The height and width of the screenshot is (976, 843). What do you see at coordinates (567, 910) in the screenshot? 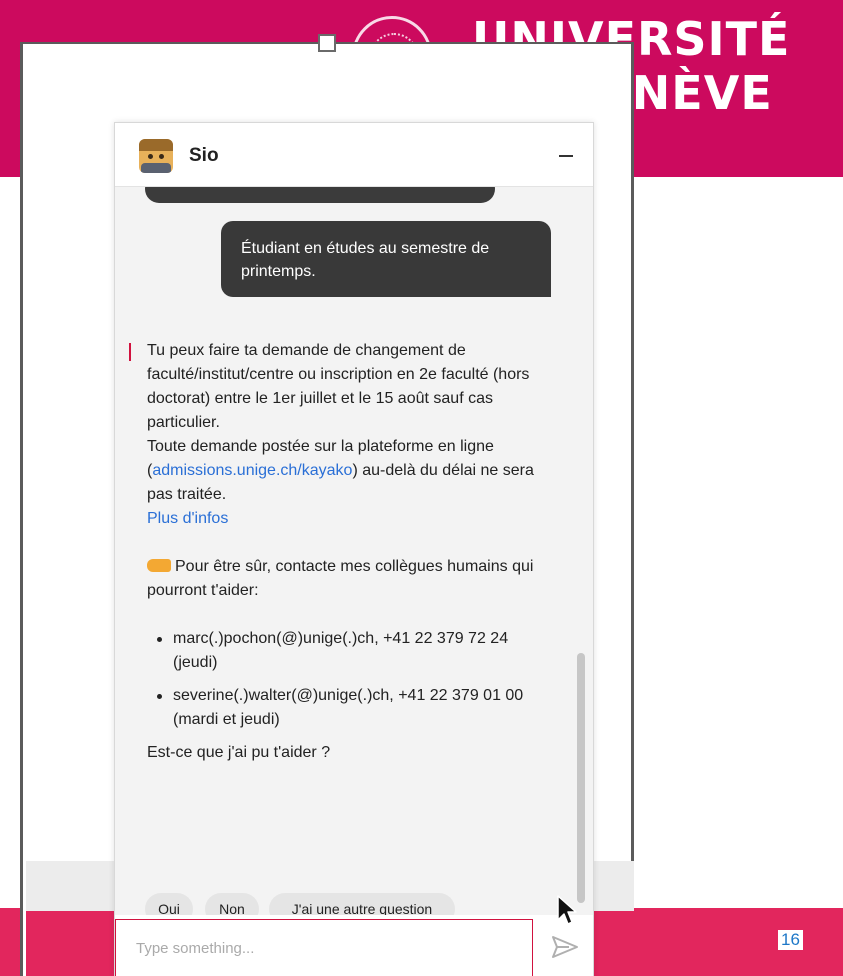
I see `mouse-cursor-icon` at bounding box center [567, 910].